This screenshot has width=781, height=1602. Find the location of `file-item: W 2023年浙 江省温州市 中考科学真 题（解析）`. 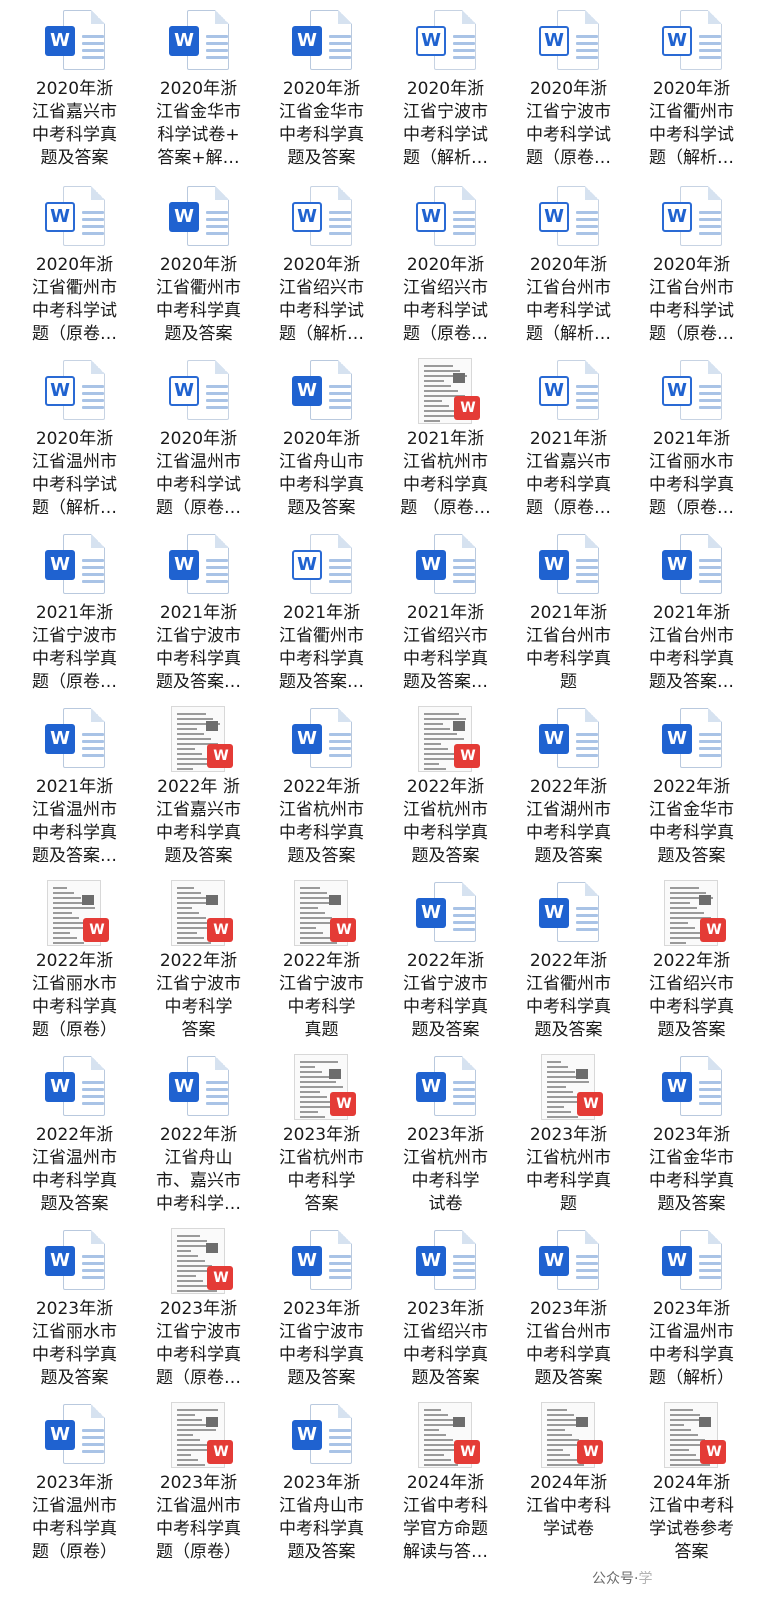

file-item: W 2023年浙 江省温州市 中考科学真 题（解析） is located at coordinates (691, 1311).